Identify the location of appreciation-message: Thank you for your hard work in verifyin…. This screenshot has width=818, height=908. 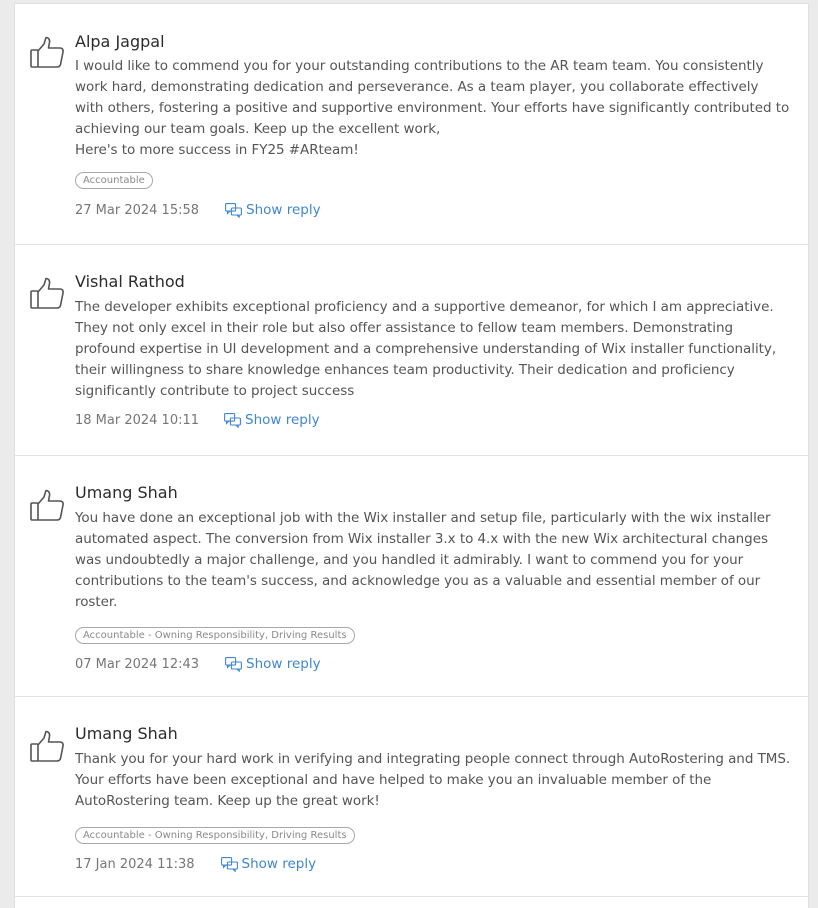
(433, 780).